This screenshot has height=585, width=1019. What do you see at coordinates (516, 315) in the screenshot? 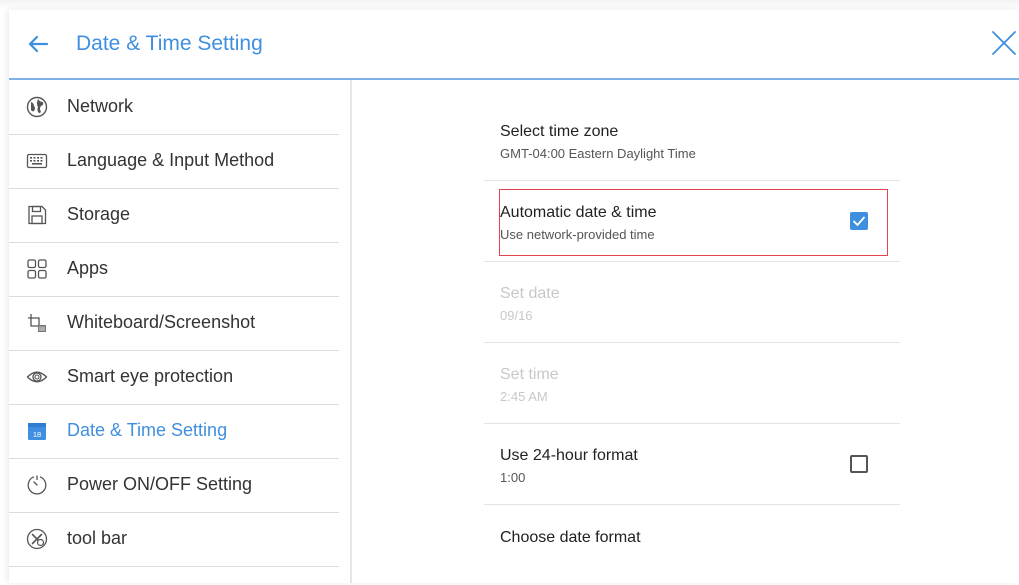
I see `row-subtitle: 09/16` at bounding box center [516, 315].